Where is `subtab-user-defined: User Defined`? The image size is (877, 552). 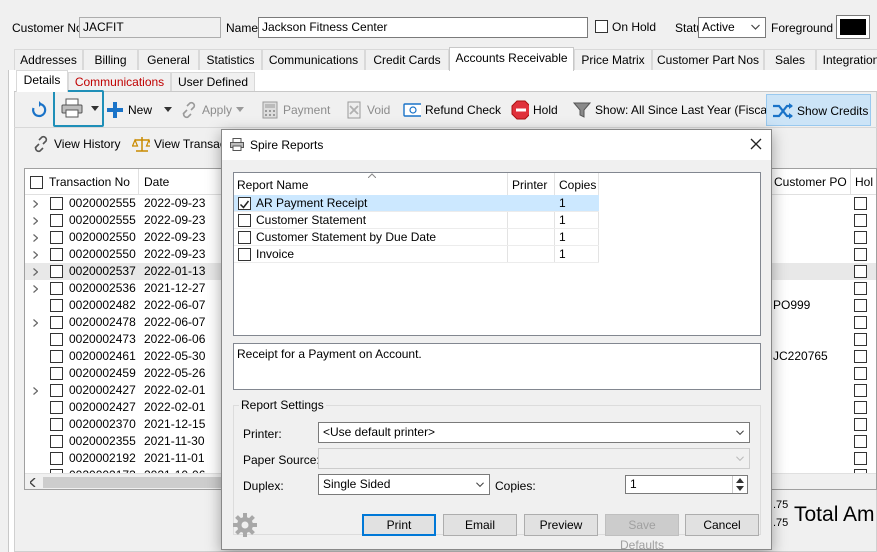
subtab-user-defined: User Defined is located at coordinates (213, 81).